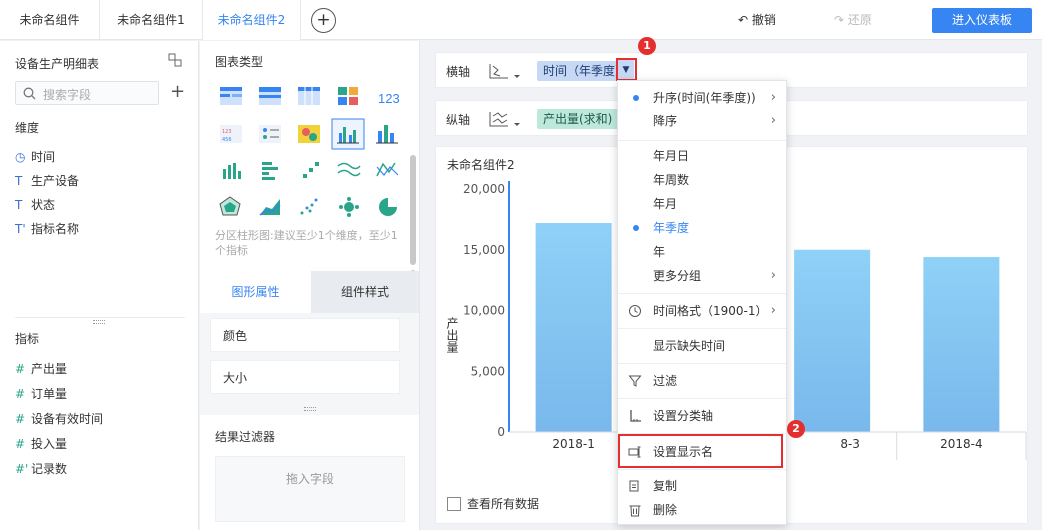  I want to click on menu-item-delete: 删除, so click(702, 510).